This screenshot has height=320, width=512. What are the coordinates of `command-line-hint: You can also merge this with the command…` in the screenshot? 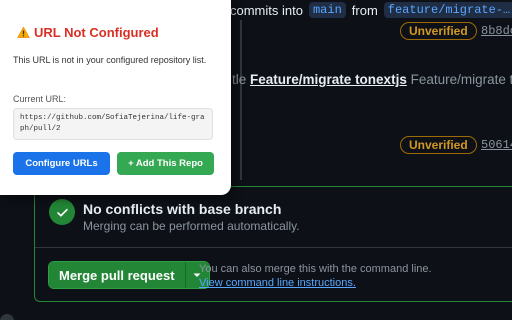 It's located at (315, 269).